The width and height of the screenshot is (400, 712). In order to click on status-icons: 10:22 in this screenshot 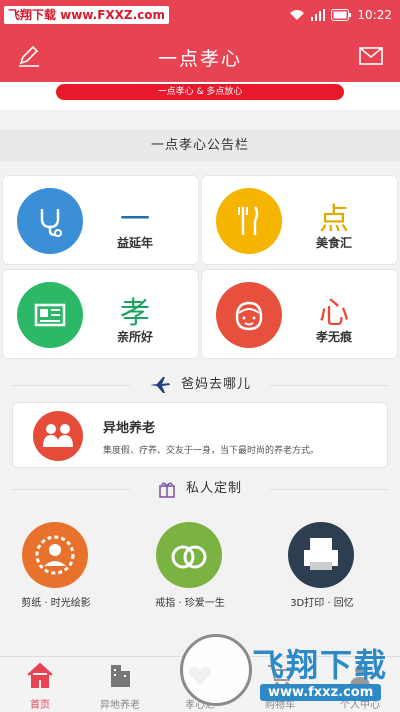, I will do `click(340, 15)`.